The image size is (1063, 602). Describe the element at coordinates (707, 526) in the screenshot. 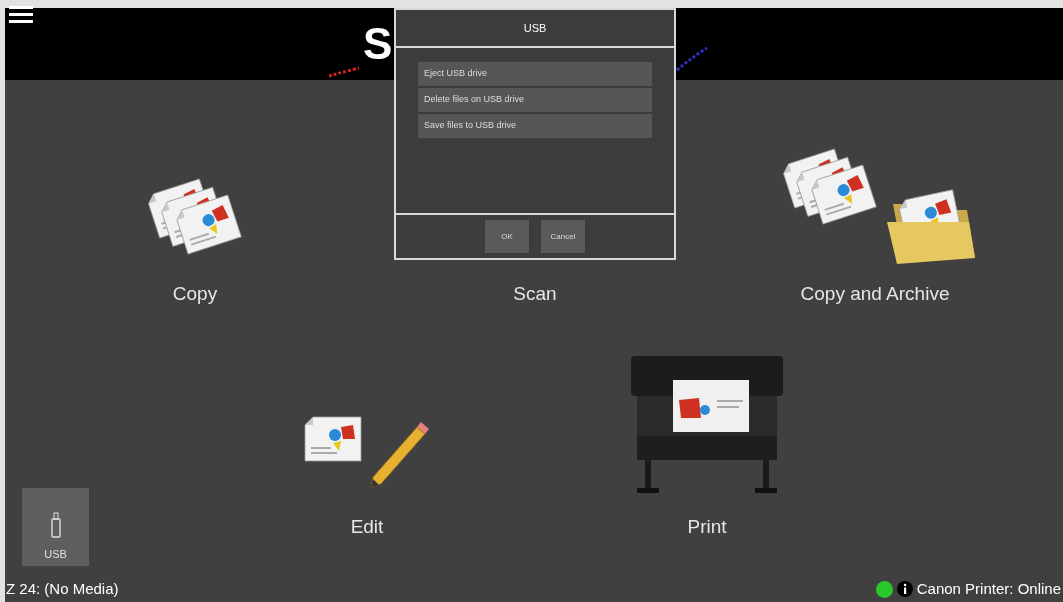

I see `tile-button: Print` at that location.